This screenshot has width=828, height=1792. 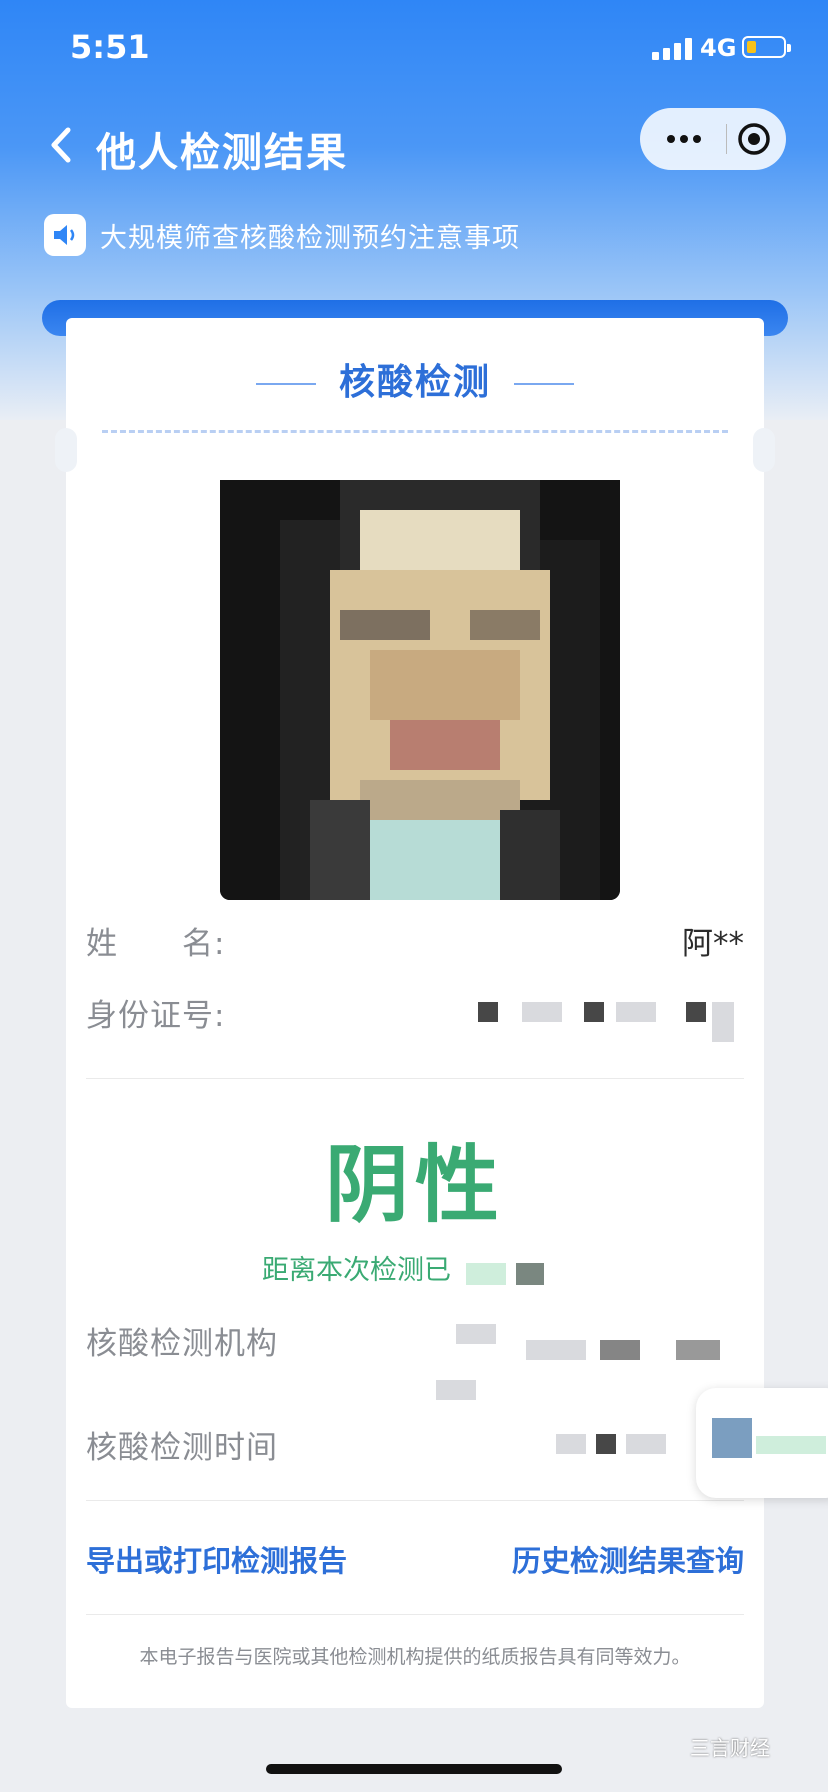 What do you see at coordinates (310, 238) in the screenshot?
I see `notice-text: 大规模筛查核酸检测预约注意事项` at bounding box center [310, 238].